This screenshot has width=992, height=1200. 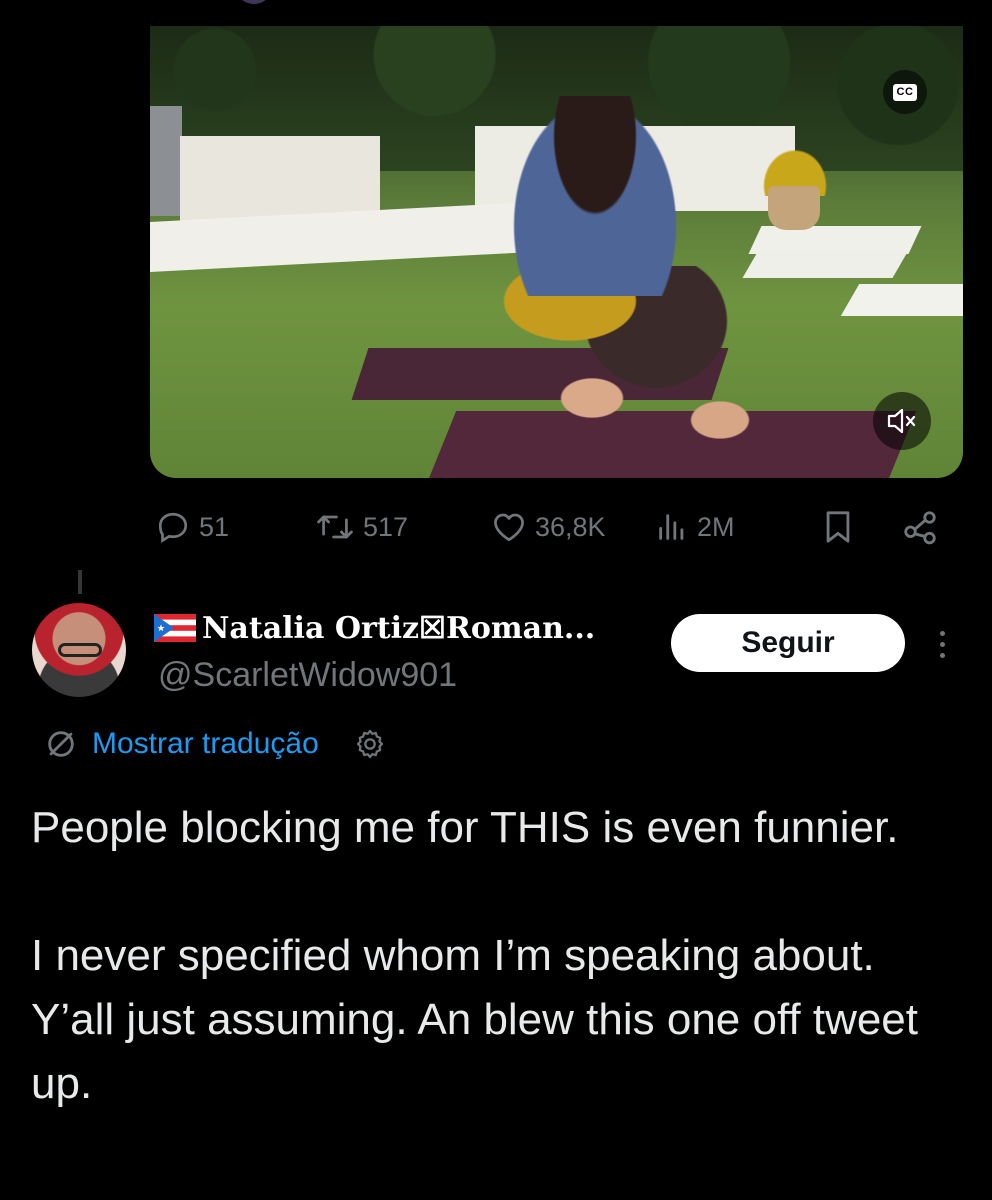 What do you see at coordinates (509, 527) in the screenshot?
I see `like-icon` at bounding box center [509, 527].